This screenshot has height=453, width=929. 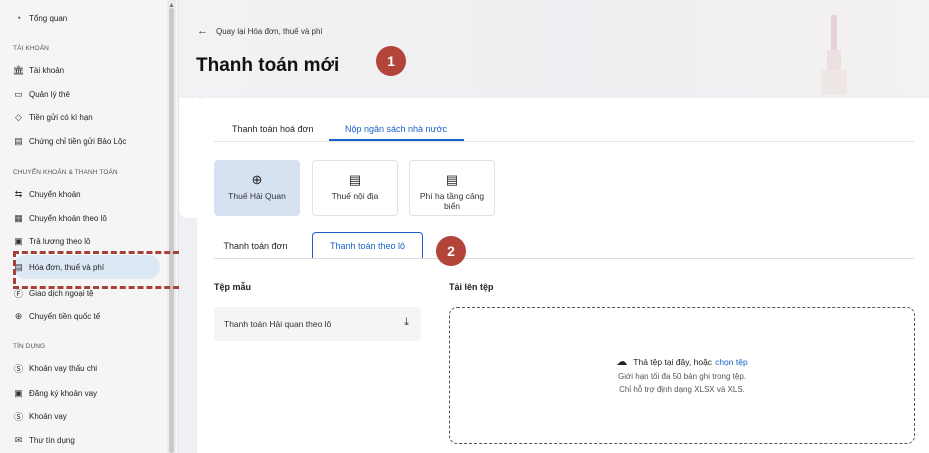 What do you see at coordinates (18, 140) in the screenshot?
I see `certificate-icon: ▤` at bounding box center [18, 140].